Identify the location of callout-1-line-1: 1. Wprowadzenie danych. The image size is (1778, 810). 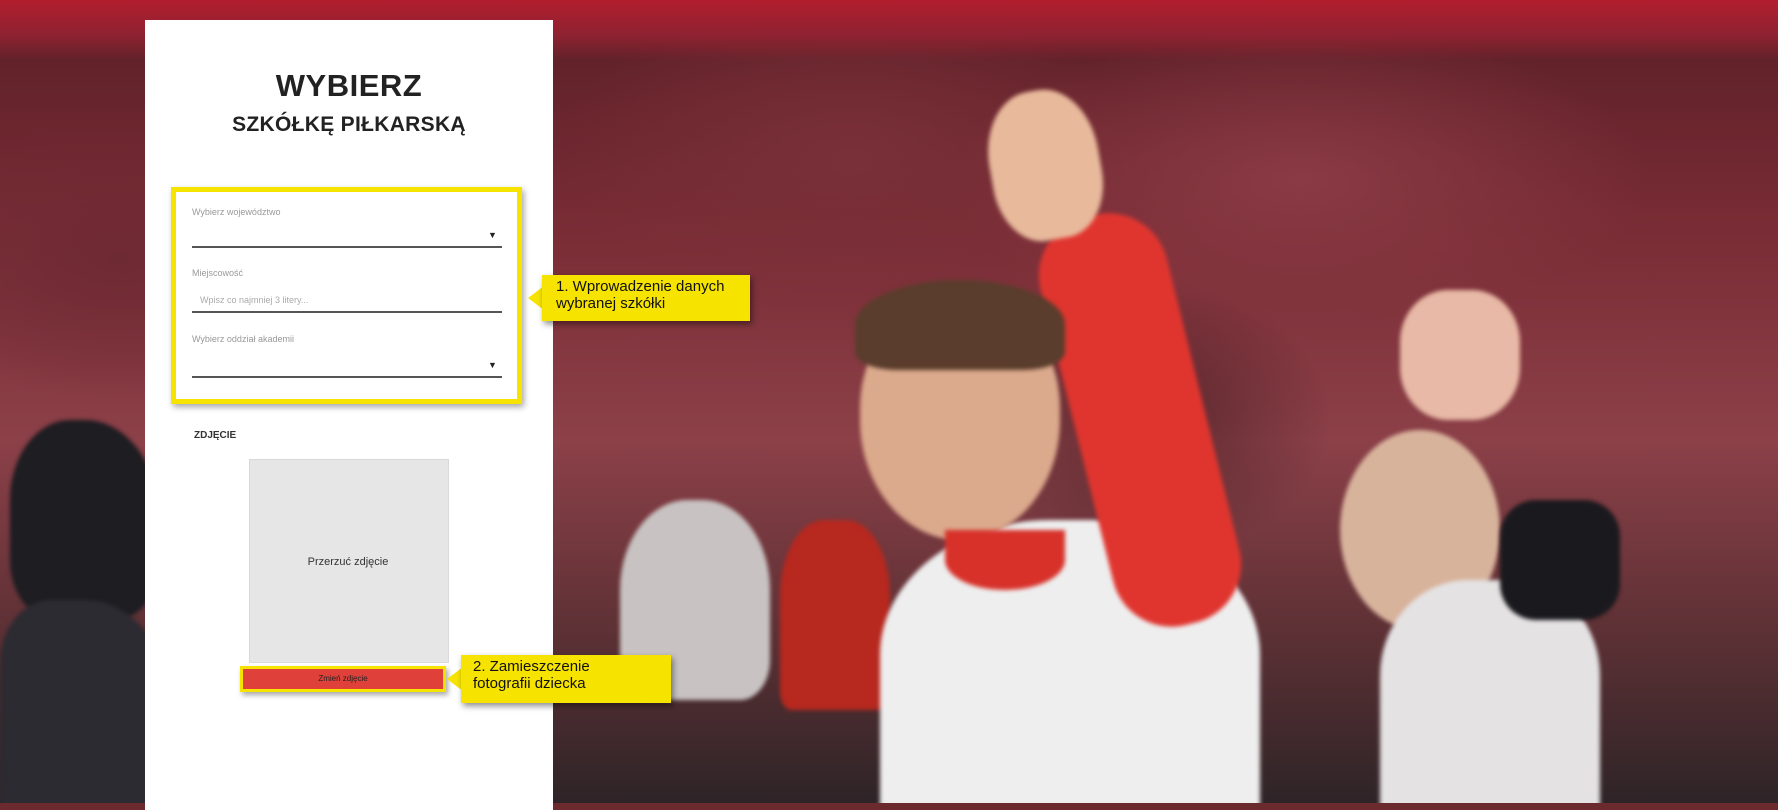
(640, 286).